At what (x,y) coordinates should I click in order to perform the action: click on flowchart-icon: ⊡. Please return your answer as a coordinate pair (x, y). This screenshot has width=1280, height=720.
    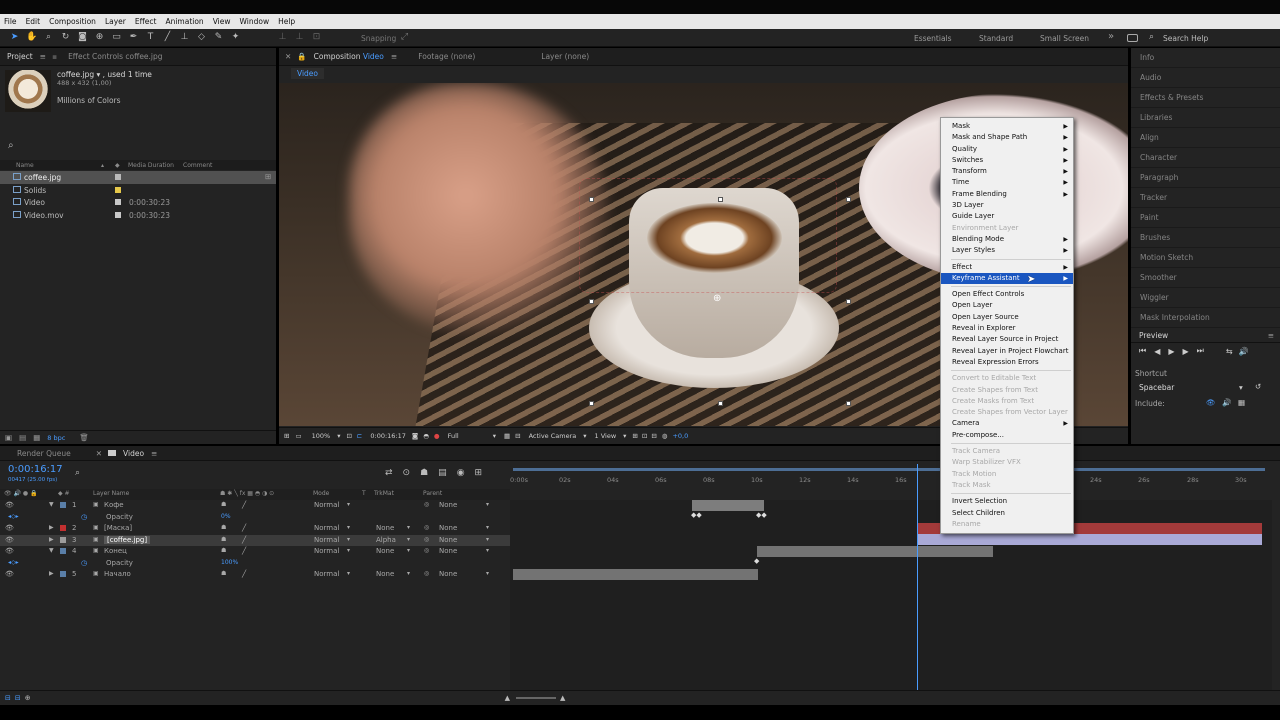
    Looking at the image, I should click on (644, 436).